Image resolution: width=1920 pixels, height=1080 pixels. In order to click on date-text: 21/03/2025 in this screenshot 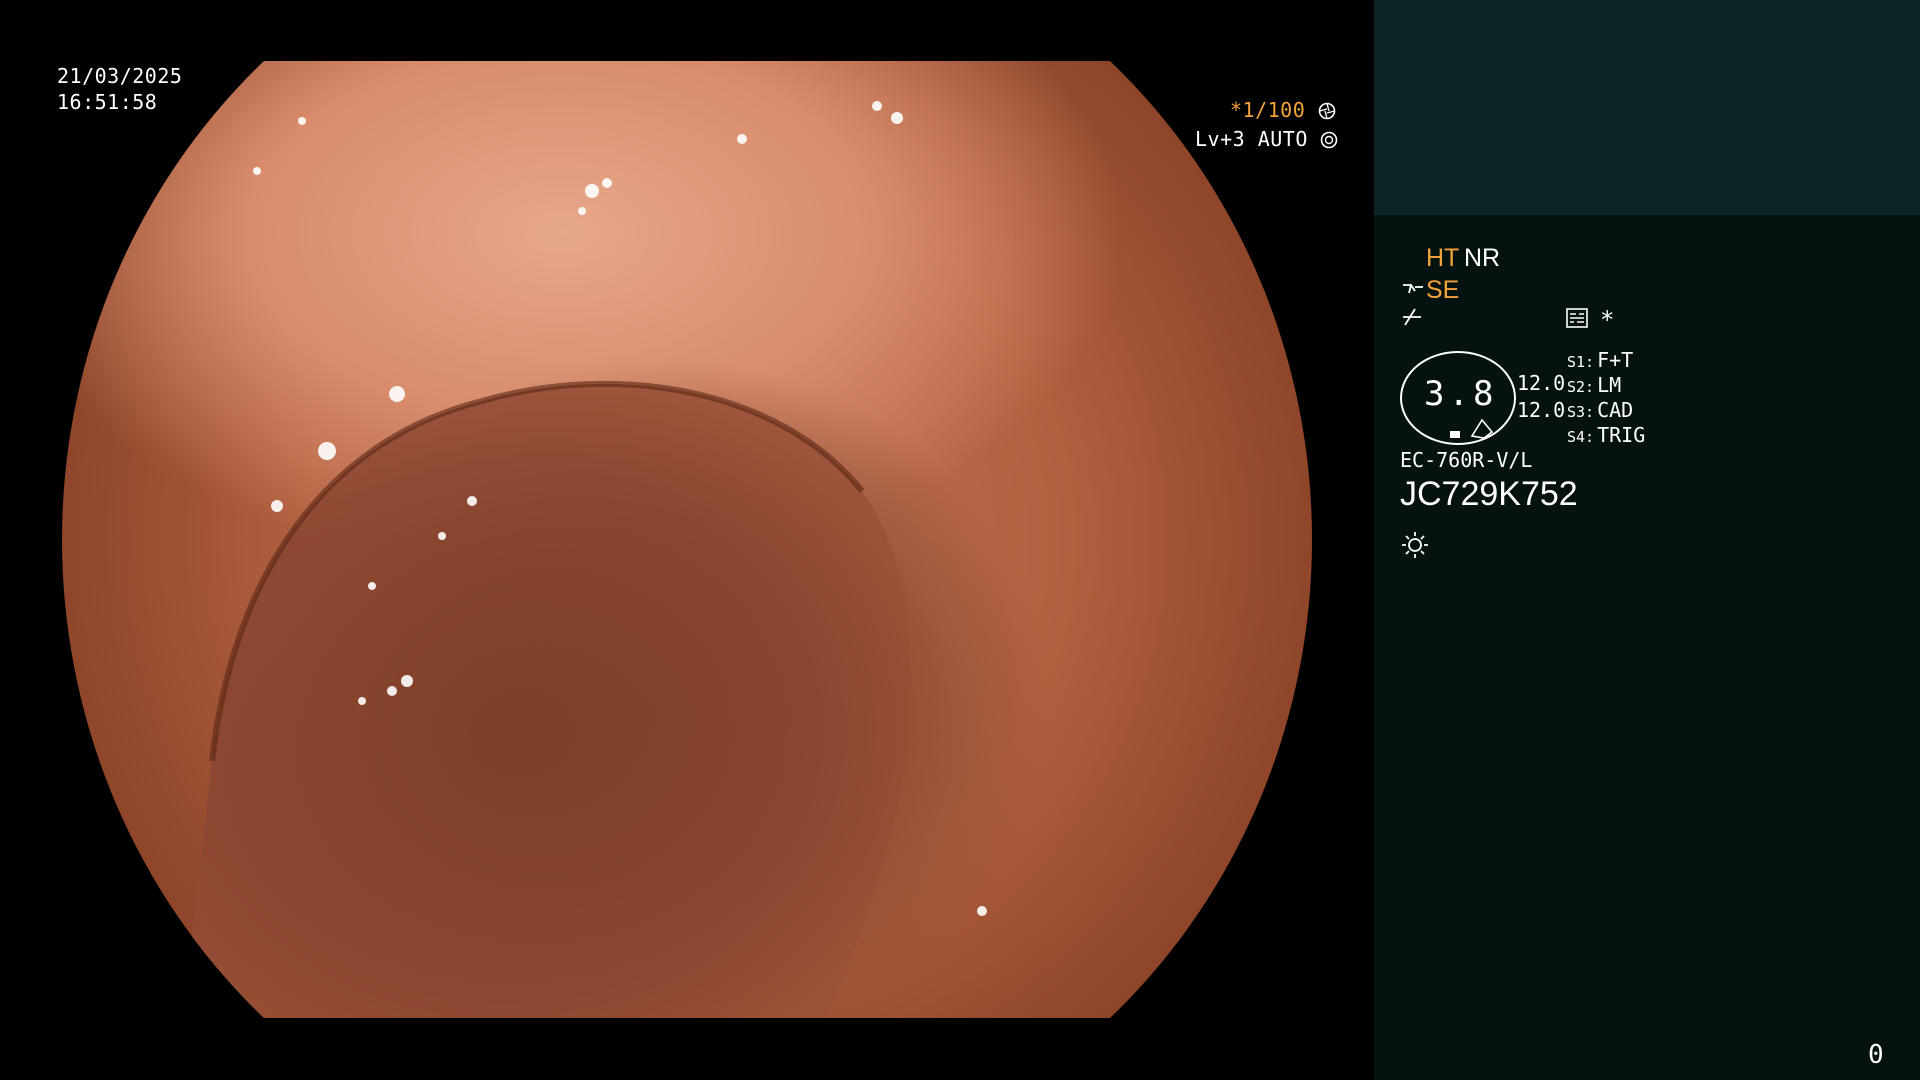, I will do `click(120, 76)`.